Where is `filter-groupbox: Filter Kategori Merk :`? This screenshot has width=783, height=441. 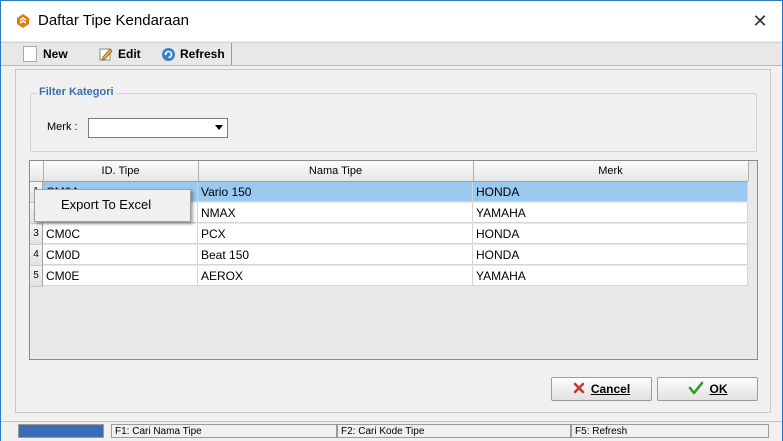
filter-groupbox: Filter Kategori Merk : is located at coordinates (393, 119).